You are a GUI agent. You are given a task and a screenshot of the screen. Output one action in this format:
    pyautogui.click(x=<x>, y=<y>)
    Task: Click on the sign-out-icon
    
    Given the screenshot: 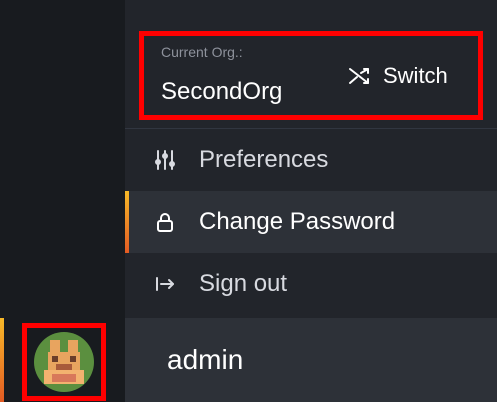 What is the action you would take?
    pyautogui.click(x=165, y=284)
    